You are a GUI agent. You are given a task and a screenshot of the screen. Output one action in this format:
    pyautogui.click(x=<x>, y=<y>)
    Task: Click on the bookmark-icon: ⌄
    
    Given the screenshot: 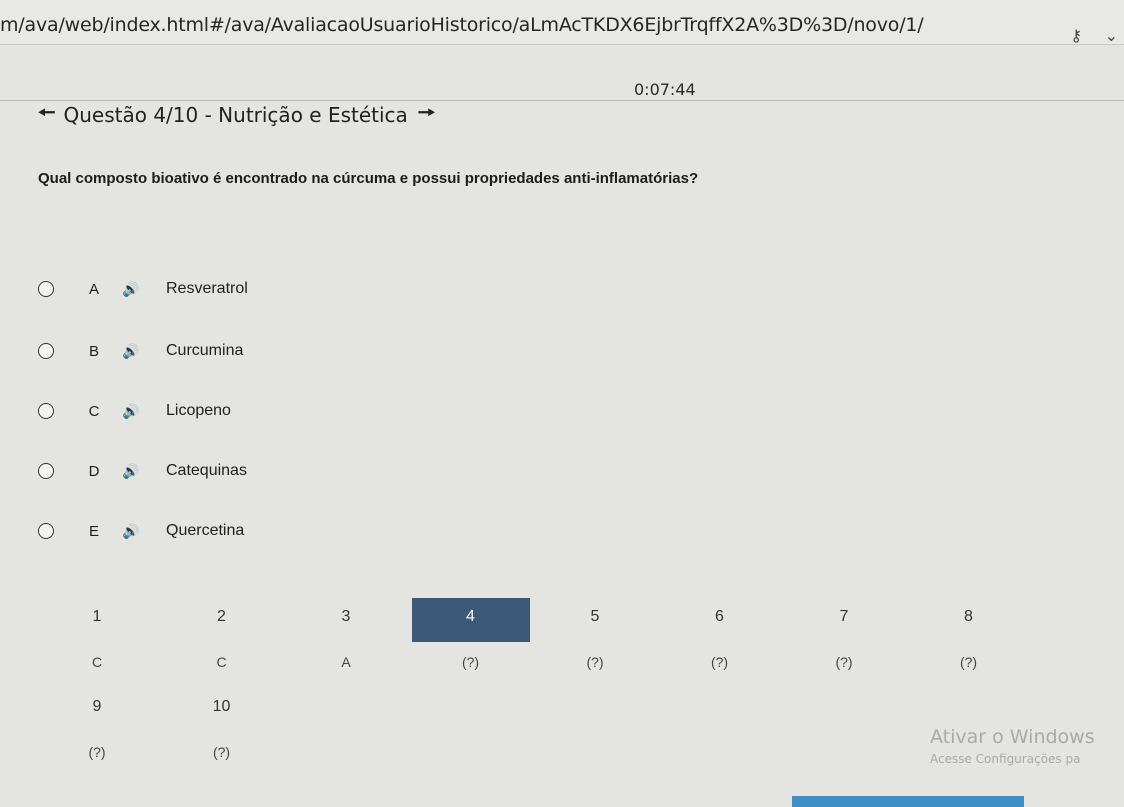 What is the action you would take?
    pyautogui.click(x=1111, y=36)
    